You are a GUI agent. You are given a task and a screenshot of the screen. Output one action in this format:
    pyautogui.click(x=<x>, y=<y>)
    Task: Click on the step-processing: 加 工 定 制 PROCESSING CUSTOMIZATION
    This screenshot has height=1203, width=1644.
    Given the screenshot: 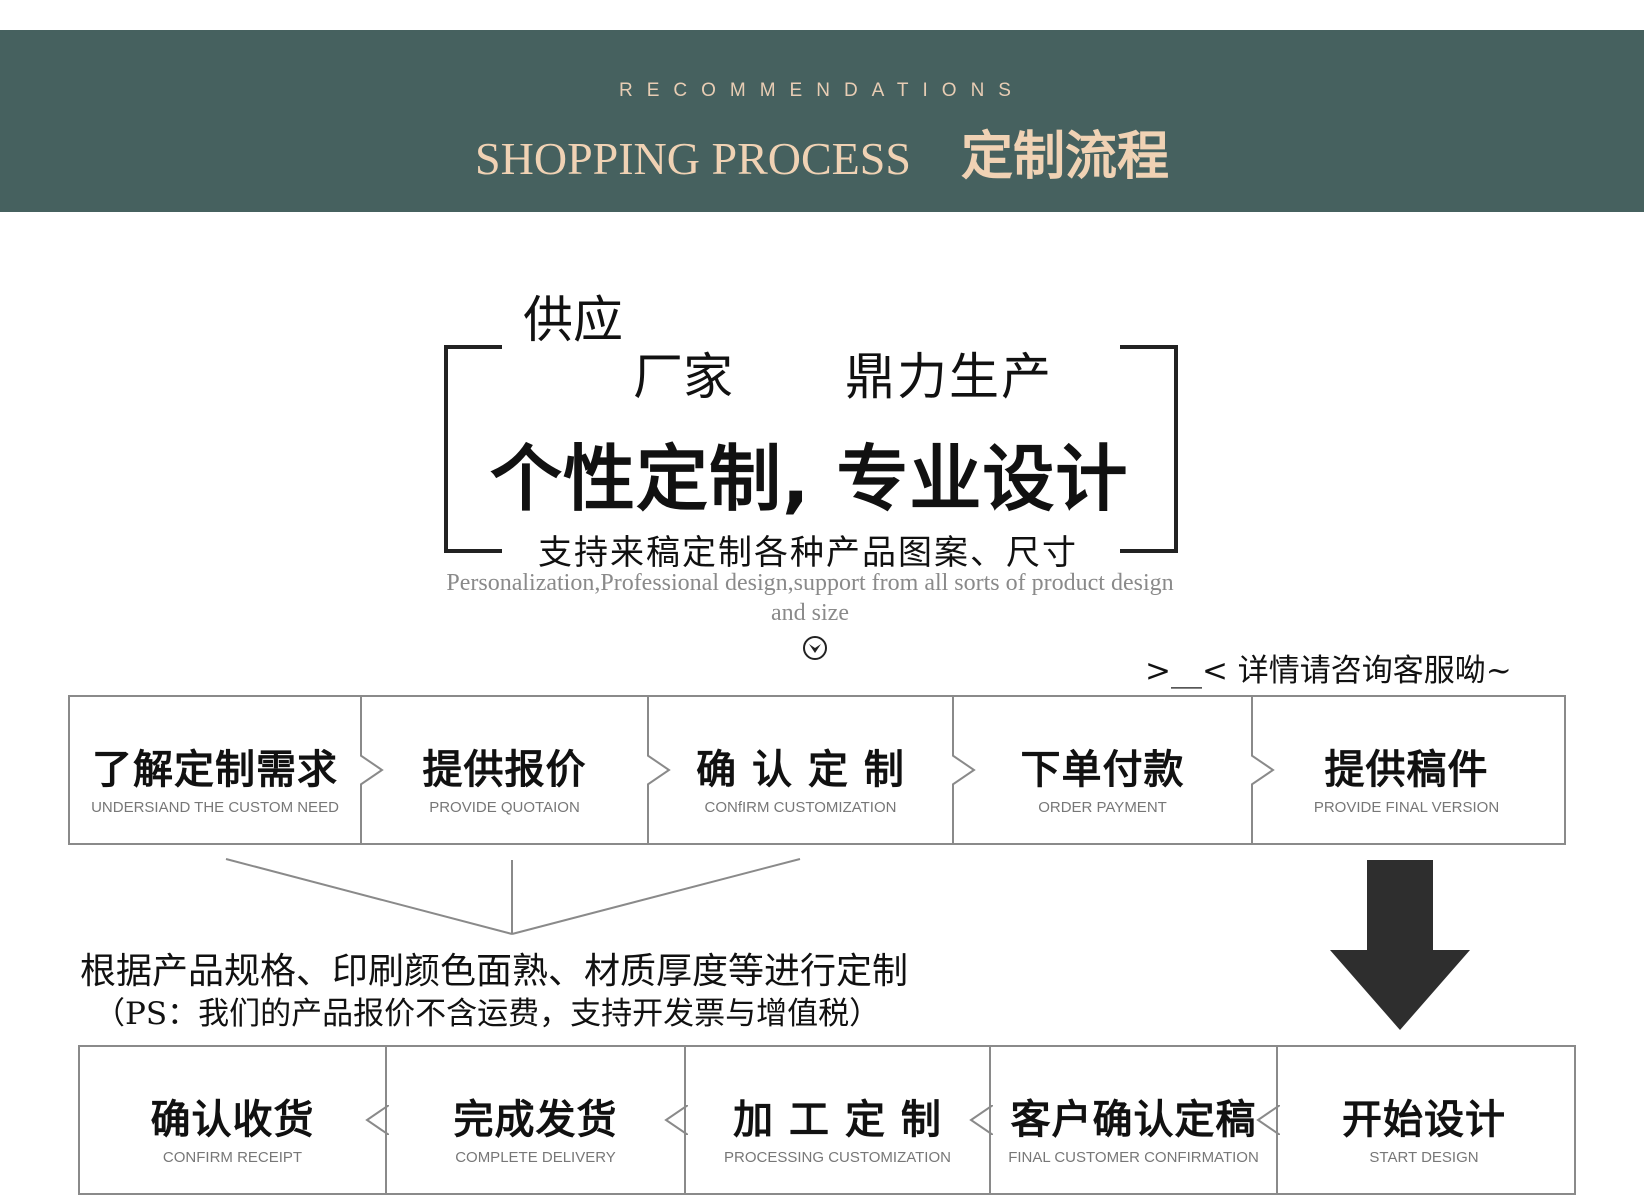 What is the action you would take?
    pyautogui.click(x=838, y=1120)
    